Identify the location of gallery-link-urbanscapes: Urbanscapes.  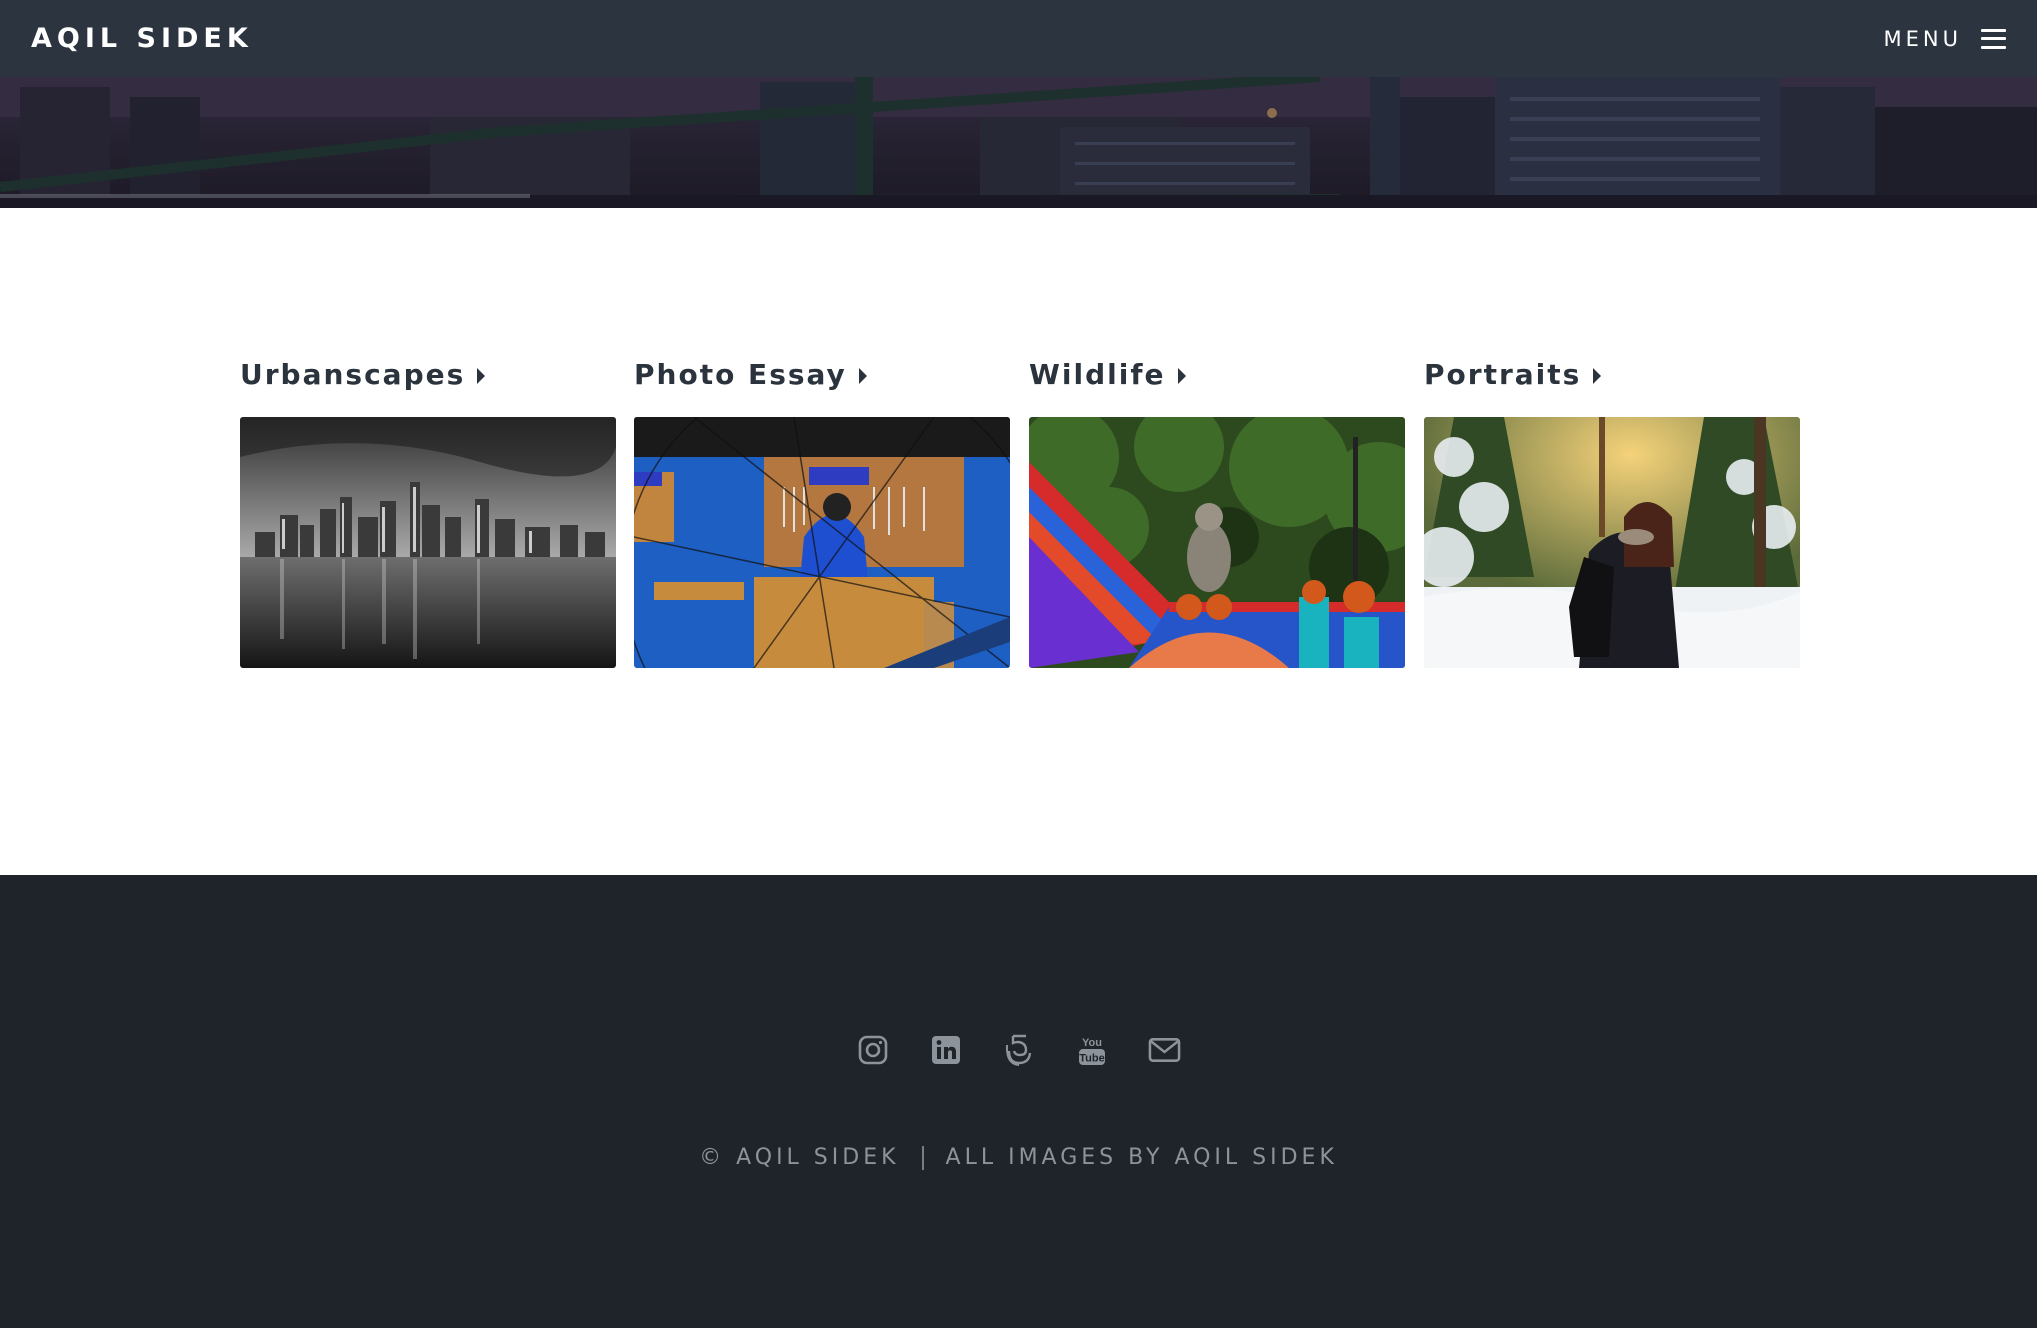
(363, 374).